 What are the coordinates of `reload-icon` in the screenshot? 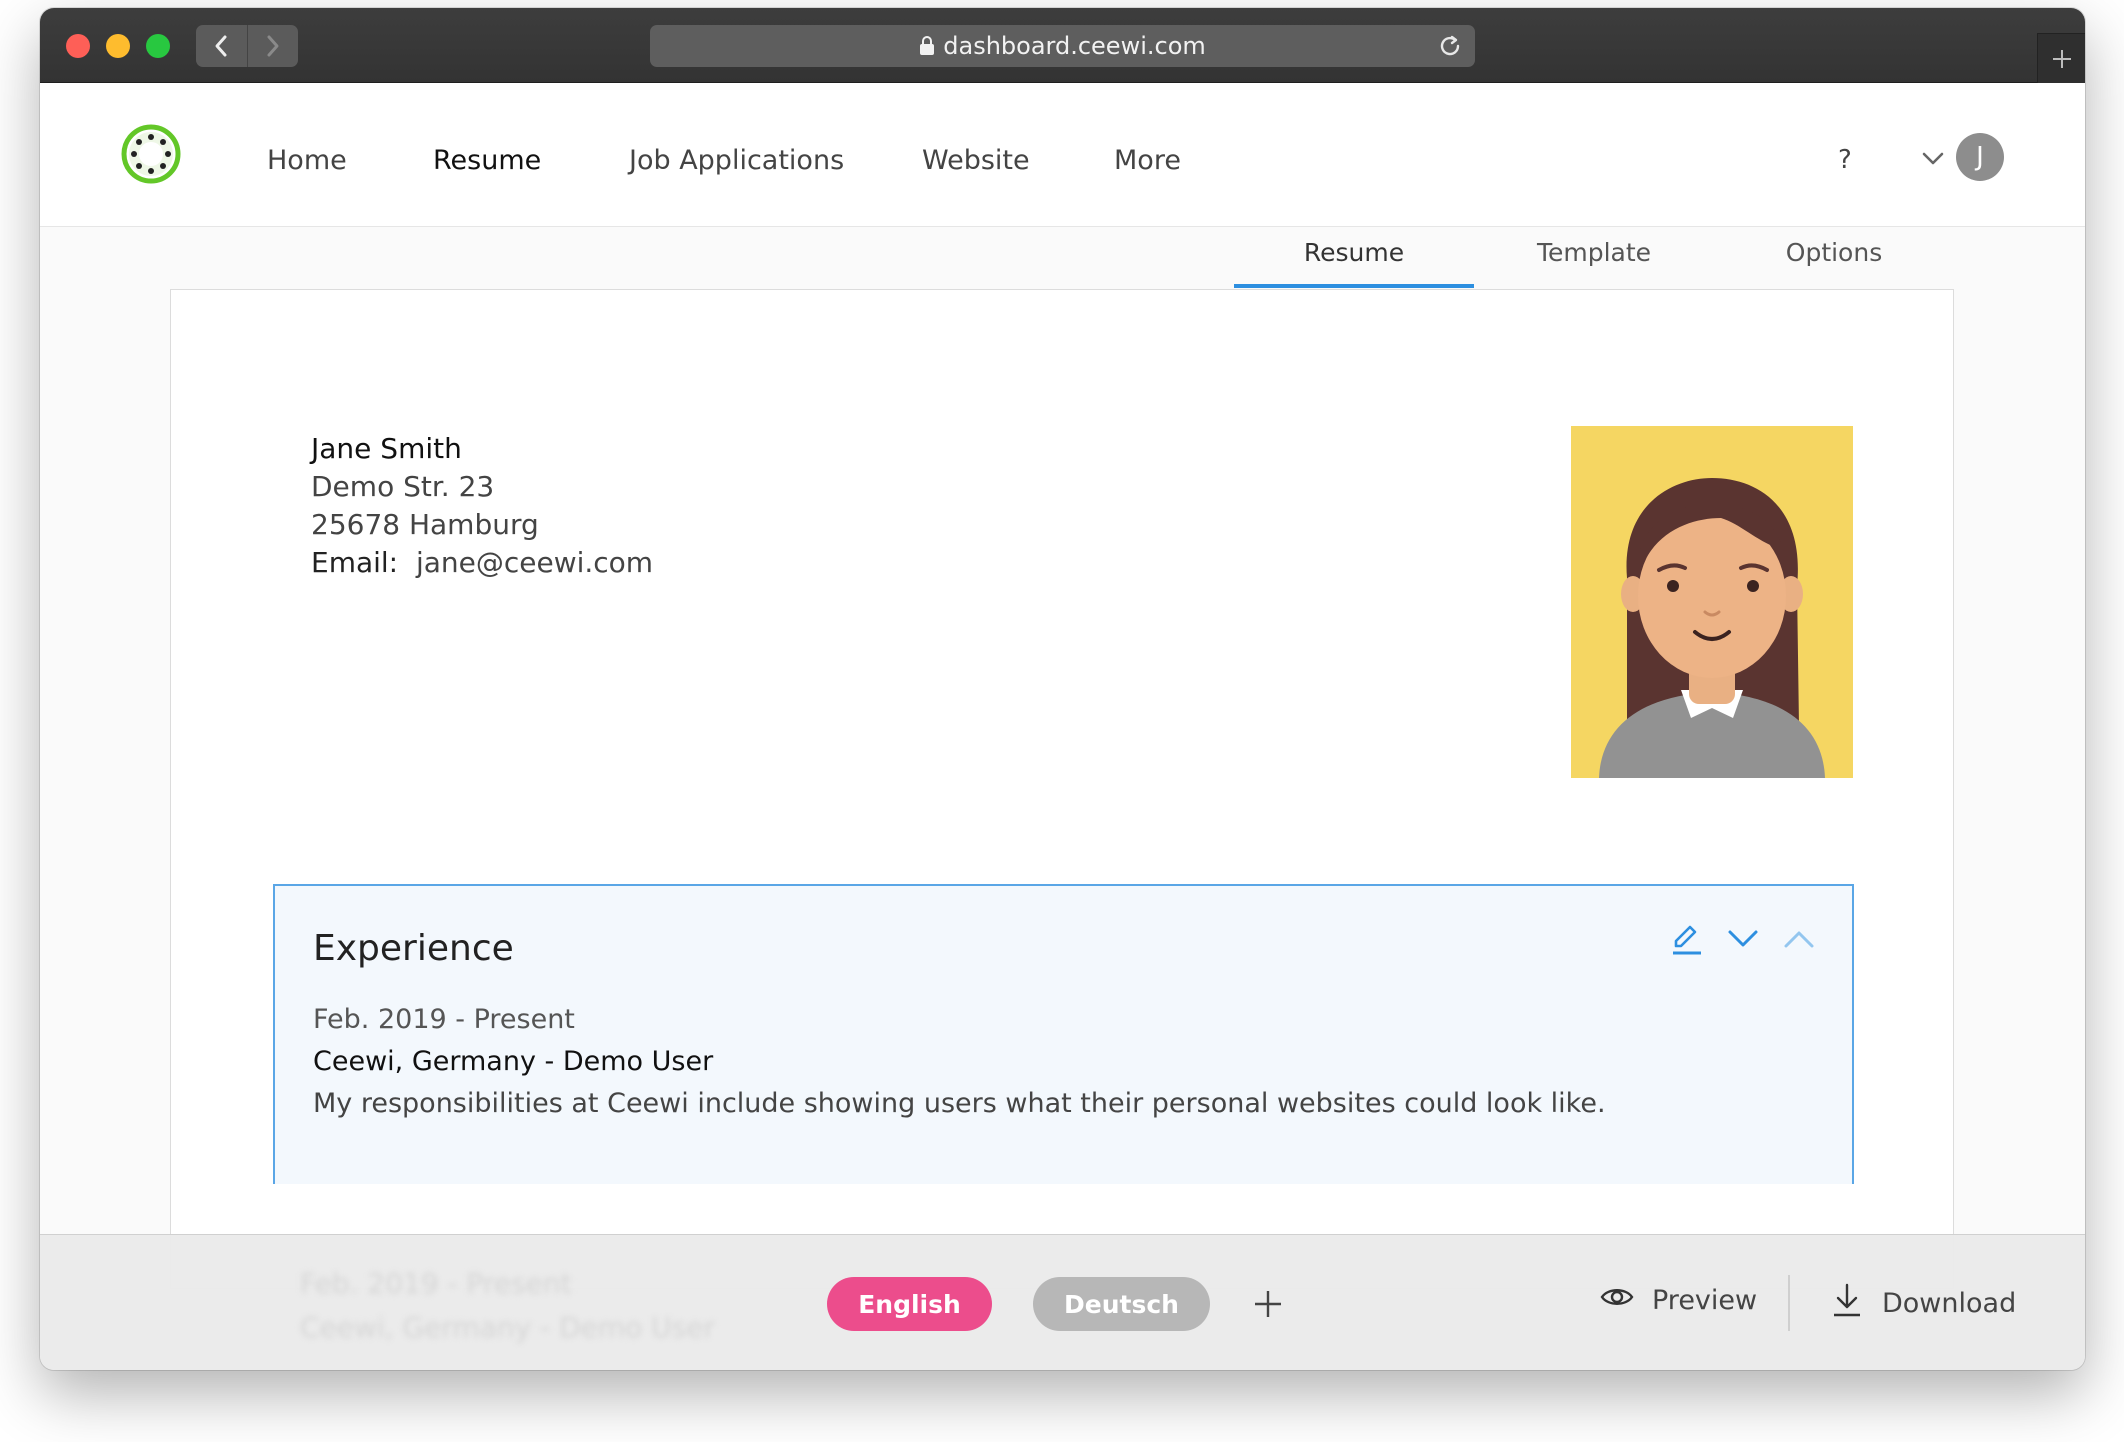 It's located at (1450, 49).